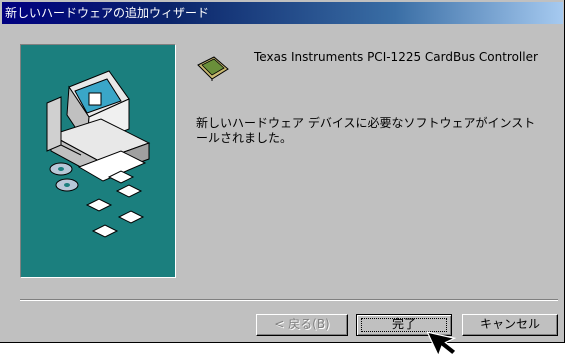 The width and height of the screenshot is (568, 358). I want to click on computer-install-illustration, so click(98, 154).